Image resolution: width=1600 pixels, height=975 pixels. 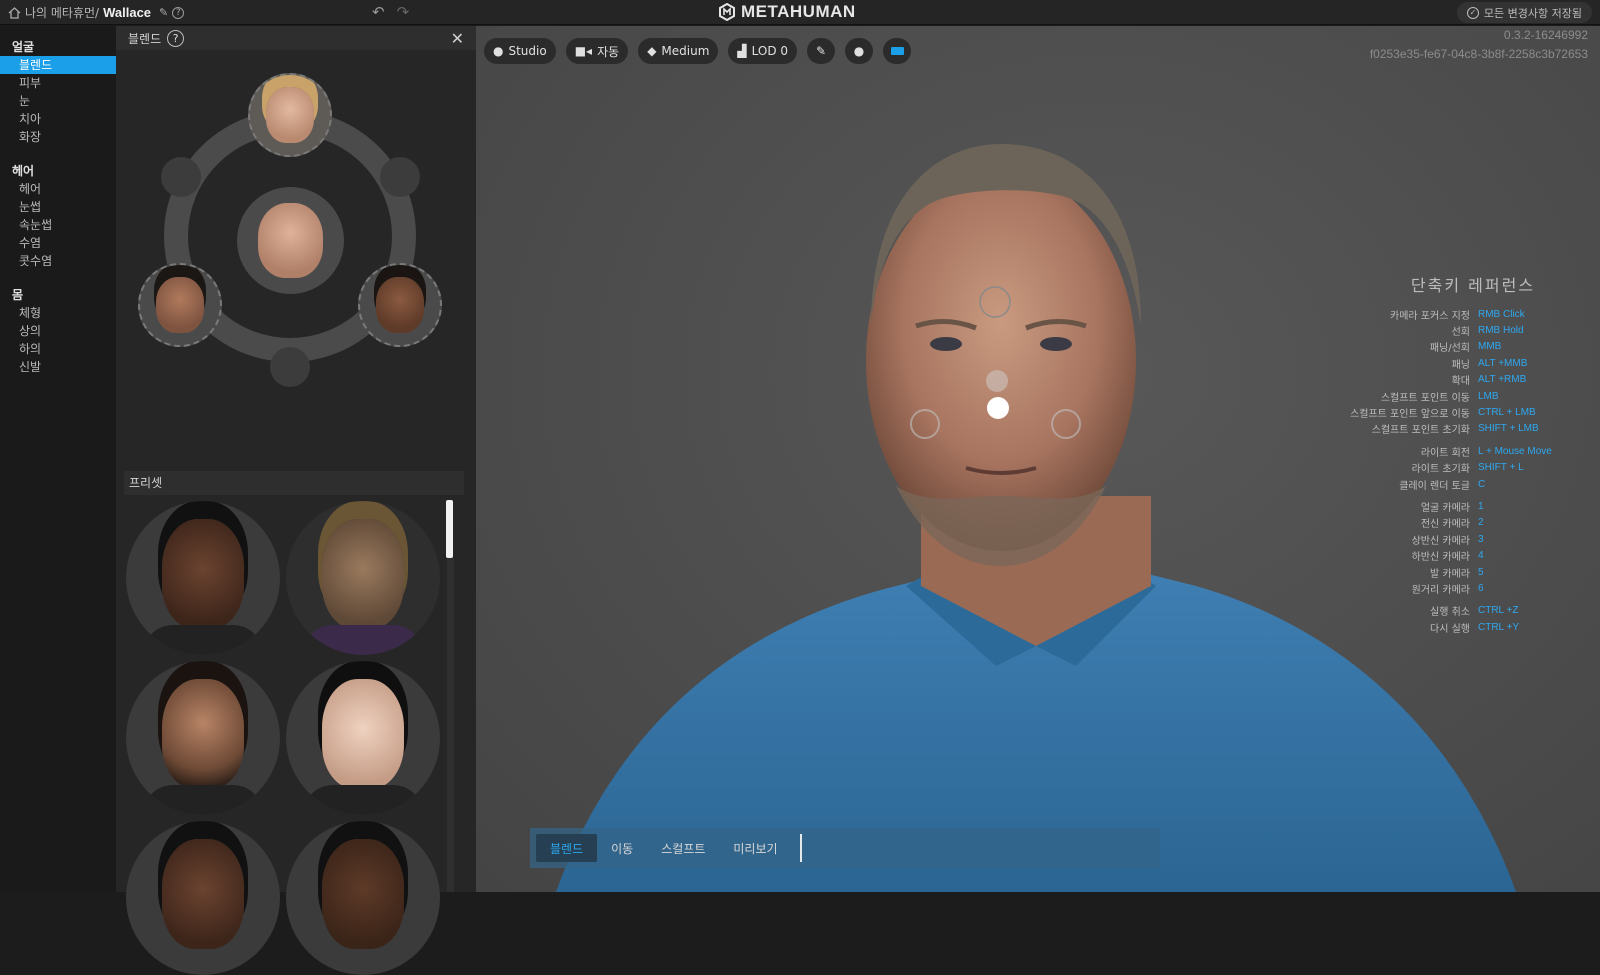 What do you see at coordinates (1498, 611) in the screenshot?
I see `shortcut-key: CTRL +Z` at bounding box center [1498, 611].